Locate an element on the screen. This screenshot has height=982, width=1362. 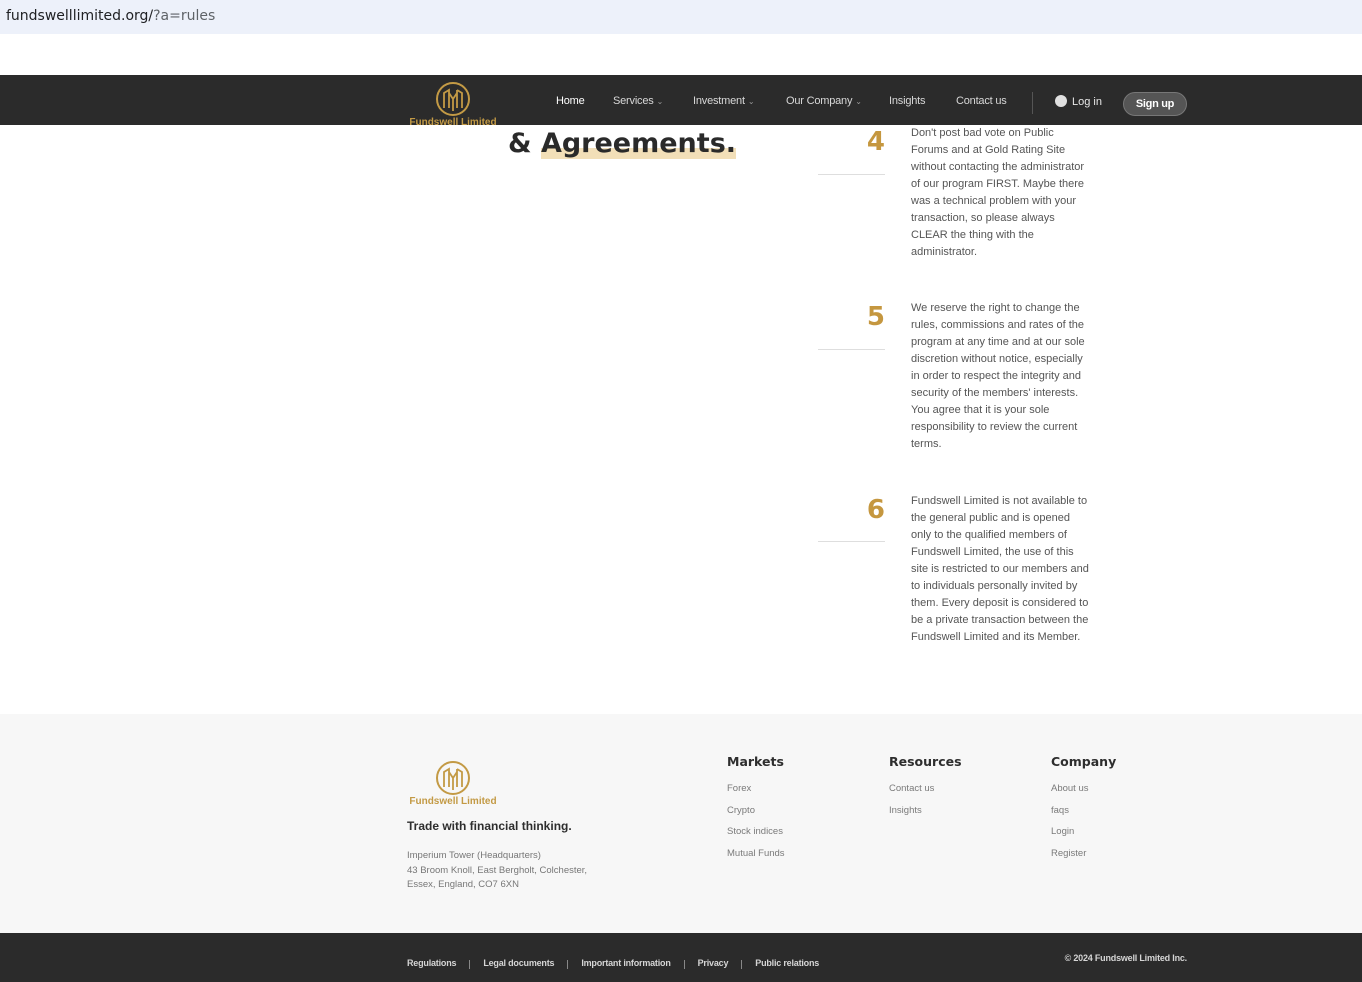
footer-link-forex: Forex is located at coordinates (756, 794).